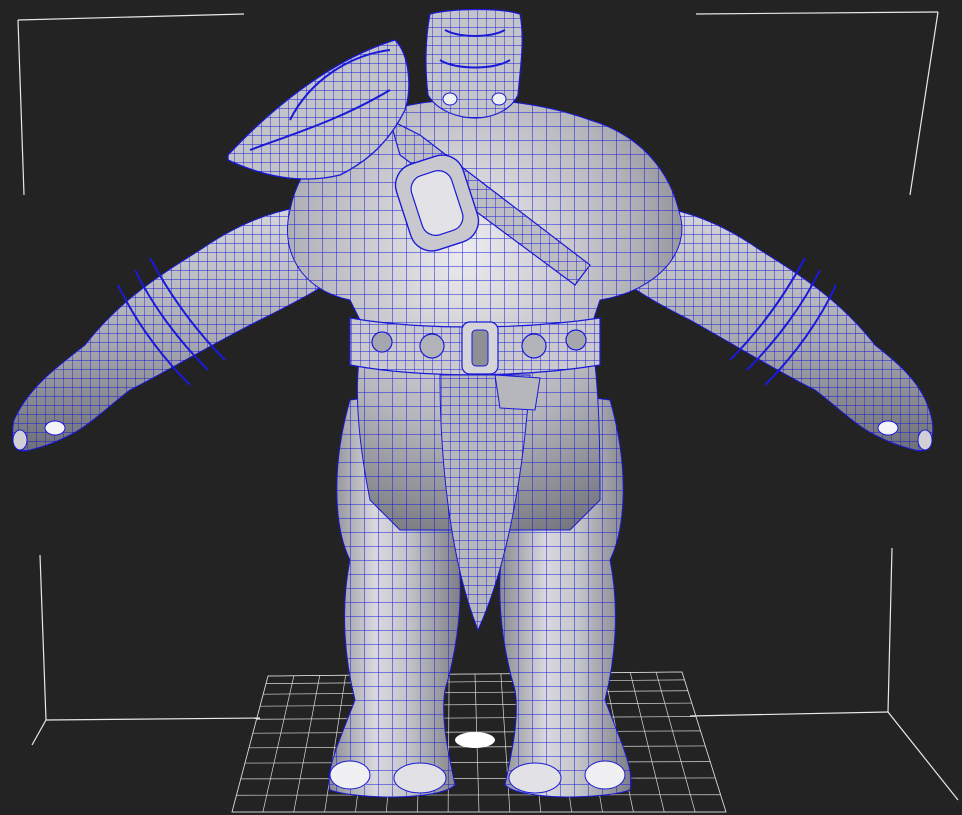 The image size is (962, 815). Describe the element at coordinates (475, 740) in the screenshot. I see `pivot-marker` at that location.